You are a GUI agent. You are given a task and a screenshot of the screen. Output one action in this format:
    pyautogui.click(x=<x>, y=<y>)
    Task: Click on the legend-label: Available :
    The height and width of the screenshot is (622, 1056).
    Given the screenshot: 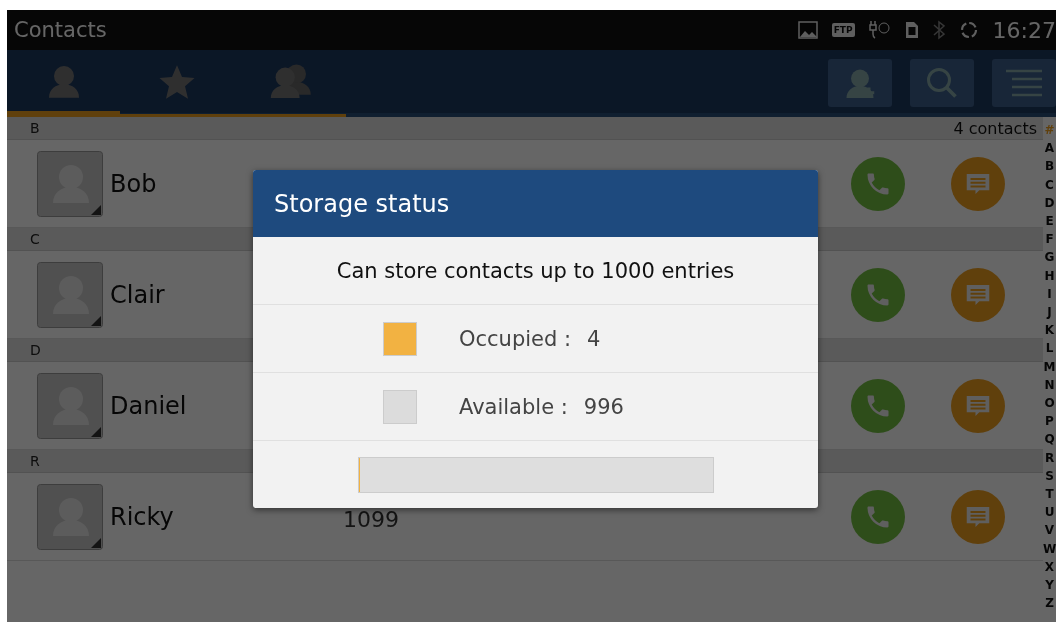 What is the action you would take?
    pyautogui.click(x=513, y=406)
    